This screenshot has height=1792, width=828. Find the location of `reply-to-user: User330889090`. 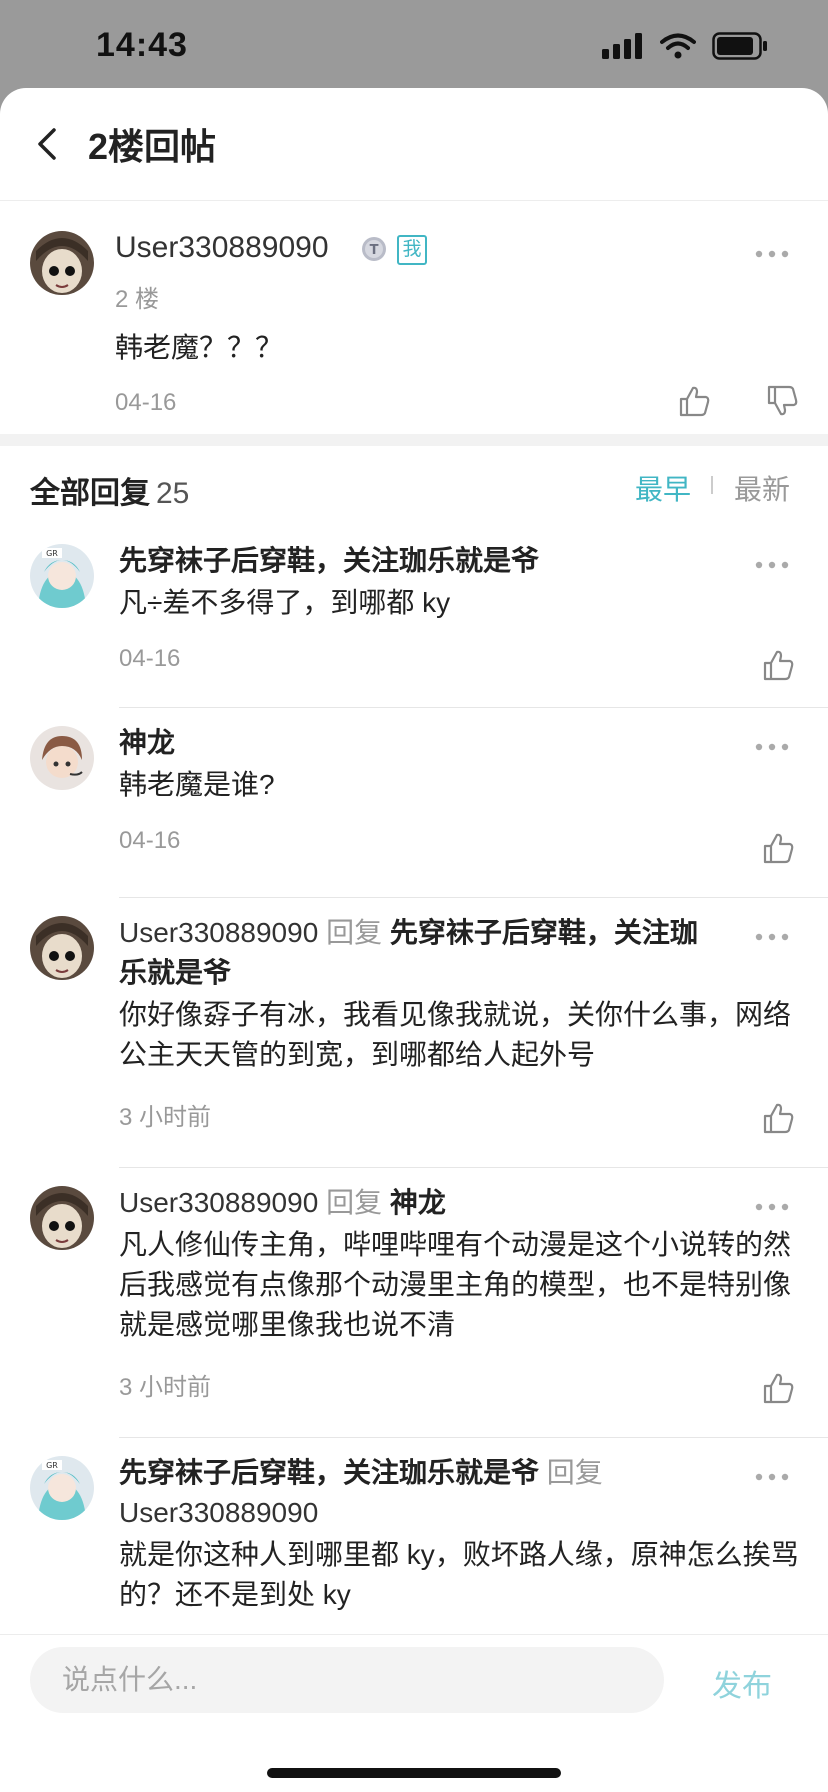

reply-to-user: User330889090 is located at coordinates (218, 1512).